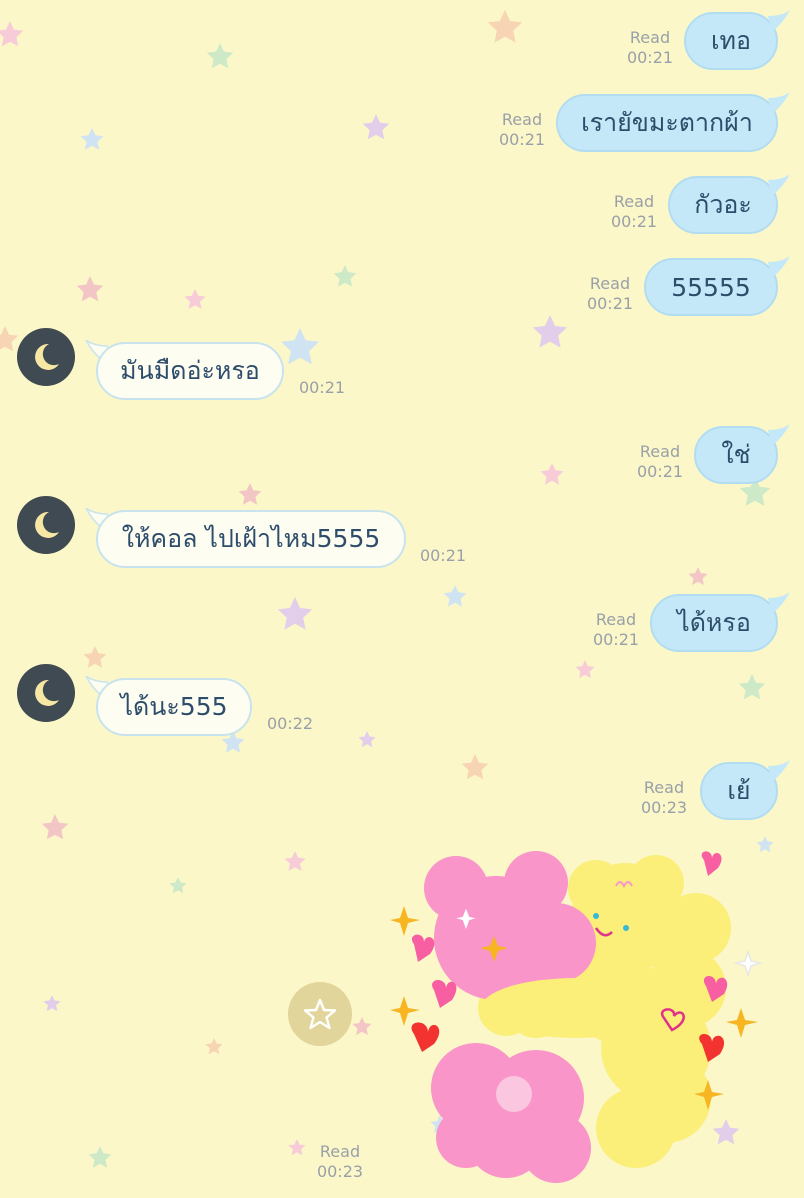 The height and width of the screenshot is (1198, 804). I want to click on message-text: กัวอะ, so click(723, 204).